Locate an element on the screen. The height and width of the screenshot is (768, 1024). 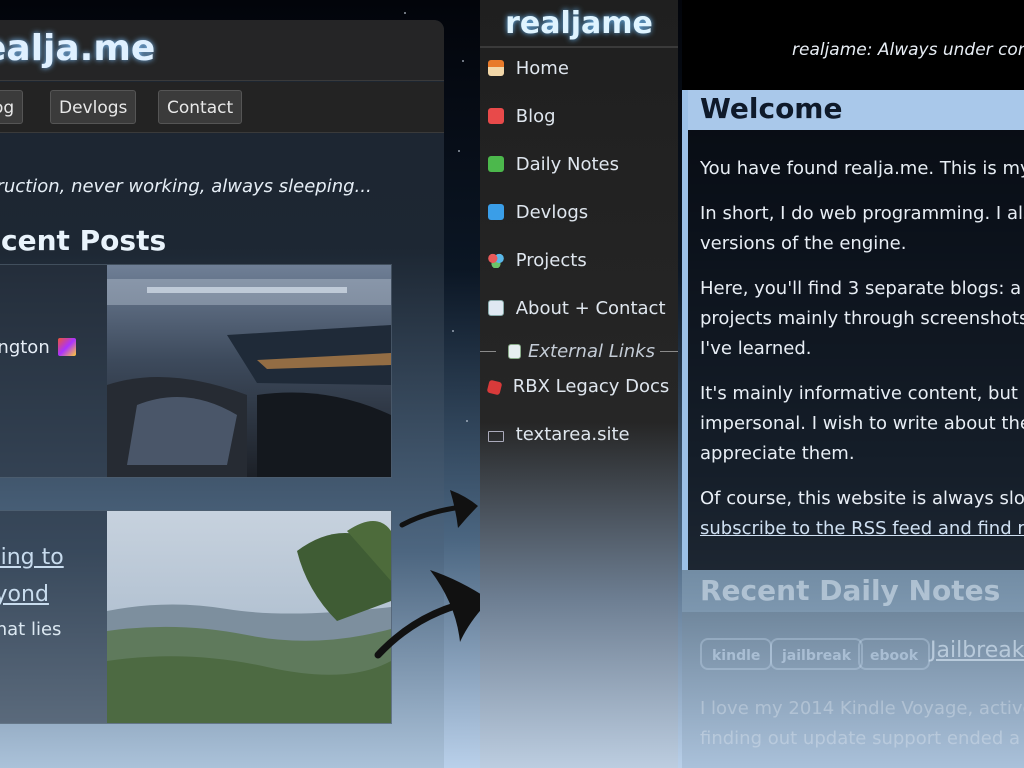
site-title: ealja.me is located at coordinates (77, 48).